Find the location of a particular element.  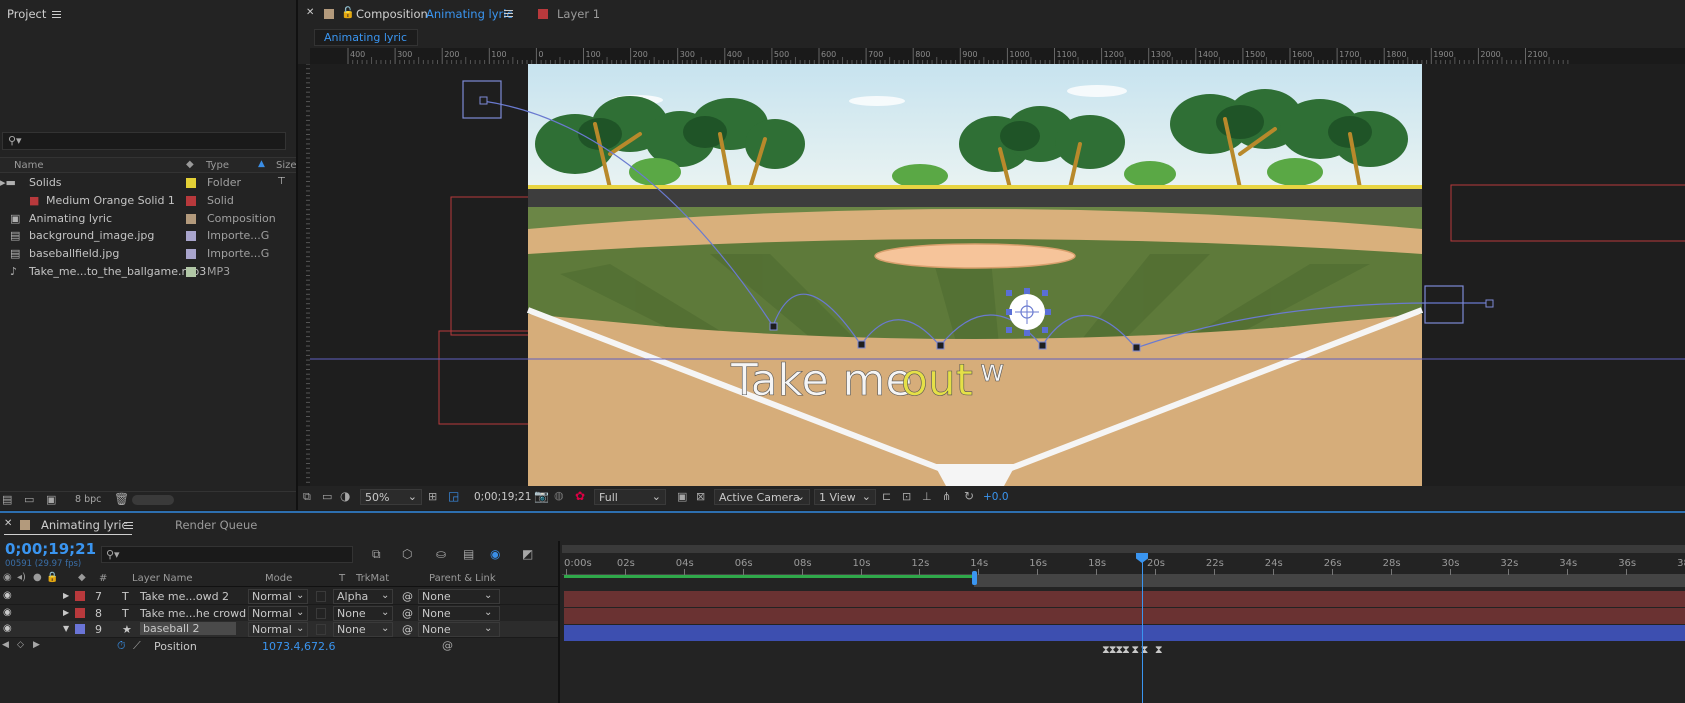

toggle-pixel-aspect-icon: ⊏ is located at coordinates (886, 496).